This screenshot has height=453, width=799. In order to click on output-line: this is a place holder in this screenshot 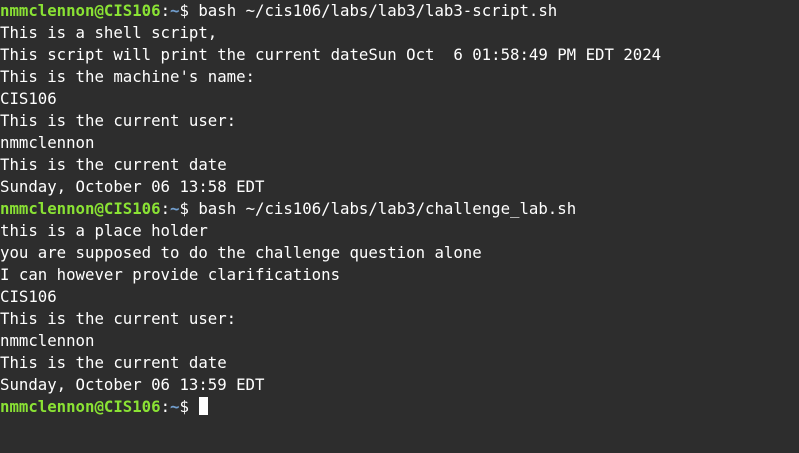, I will do `click(104, 230)`.